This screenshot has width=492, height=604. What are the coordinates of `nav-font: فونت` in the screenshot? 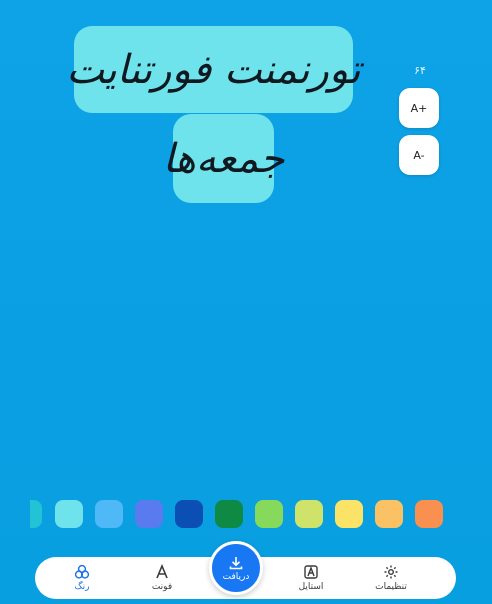 It's located at (162, 578).